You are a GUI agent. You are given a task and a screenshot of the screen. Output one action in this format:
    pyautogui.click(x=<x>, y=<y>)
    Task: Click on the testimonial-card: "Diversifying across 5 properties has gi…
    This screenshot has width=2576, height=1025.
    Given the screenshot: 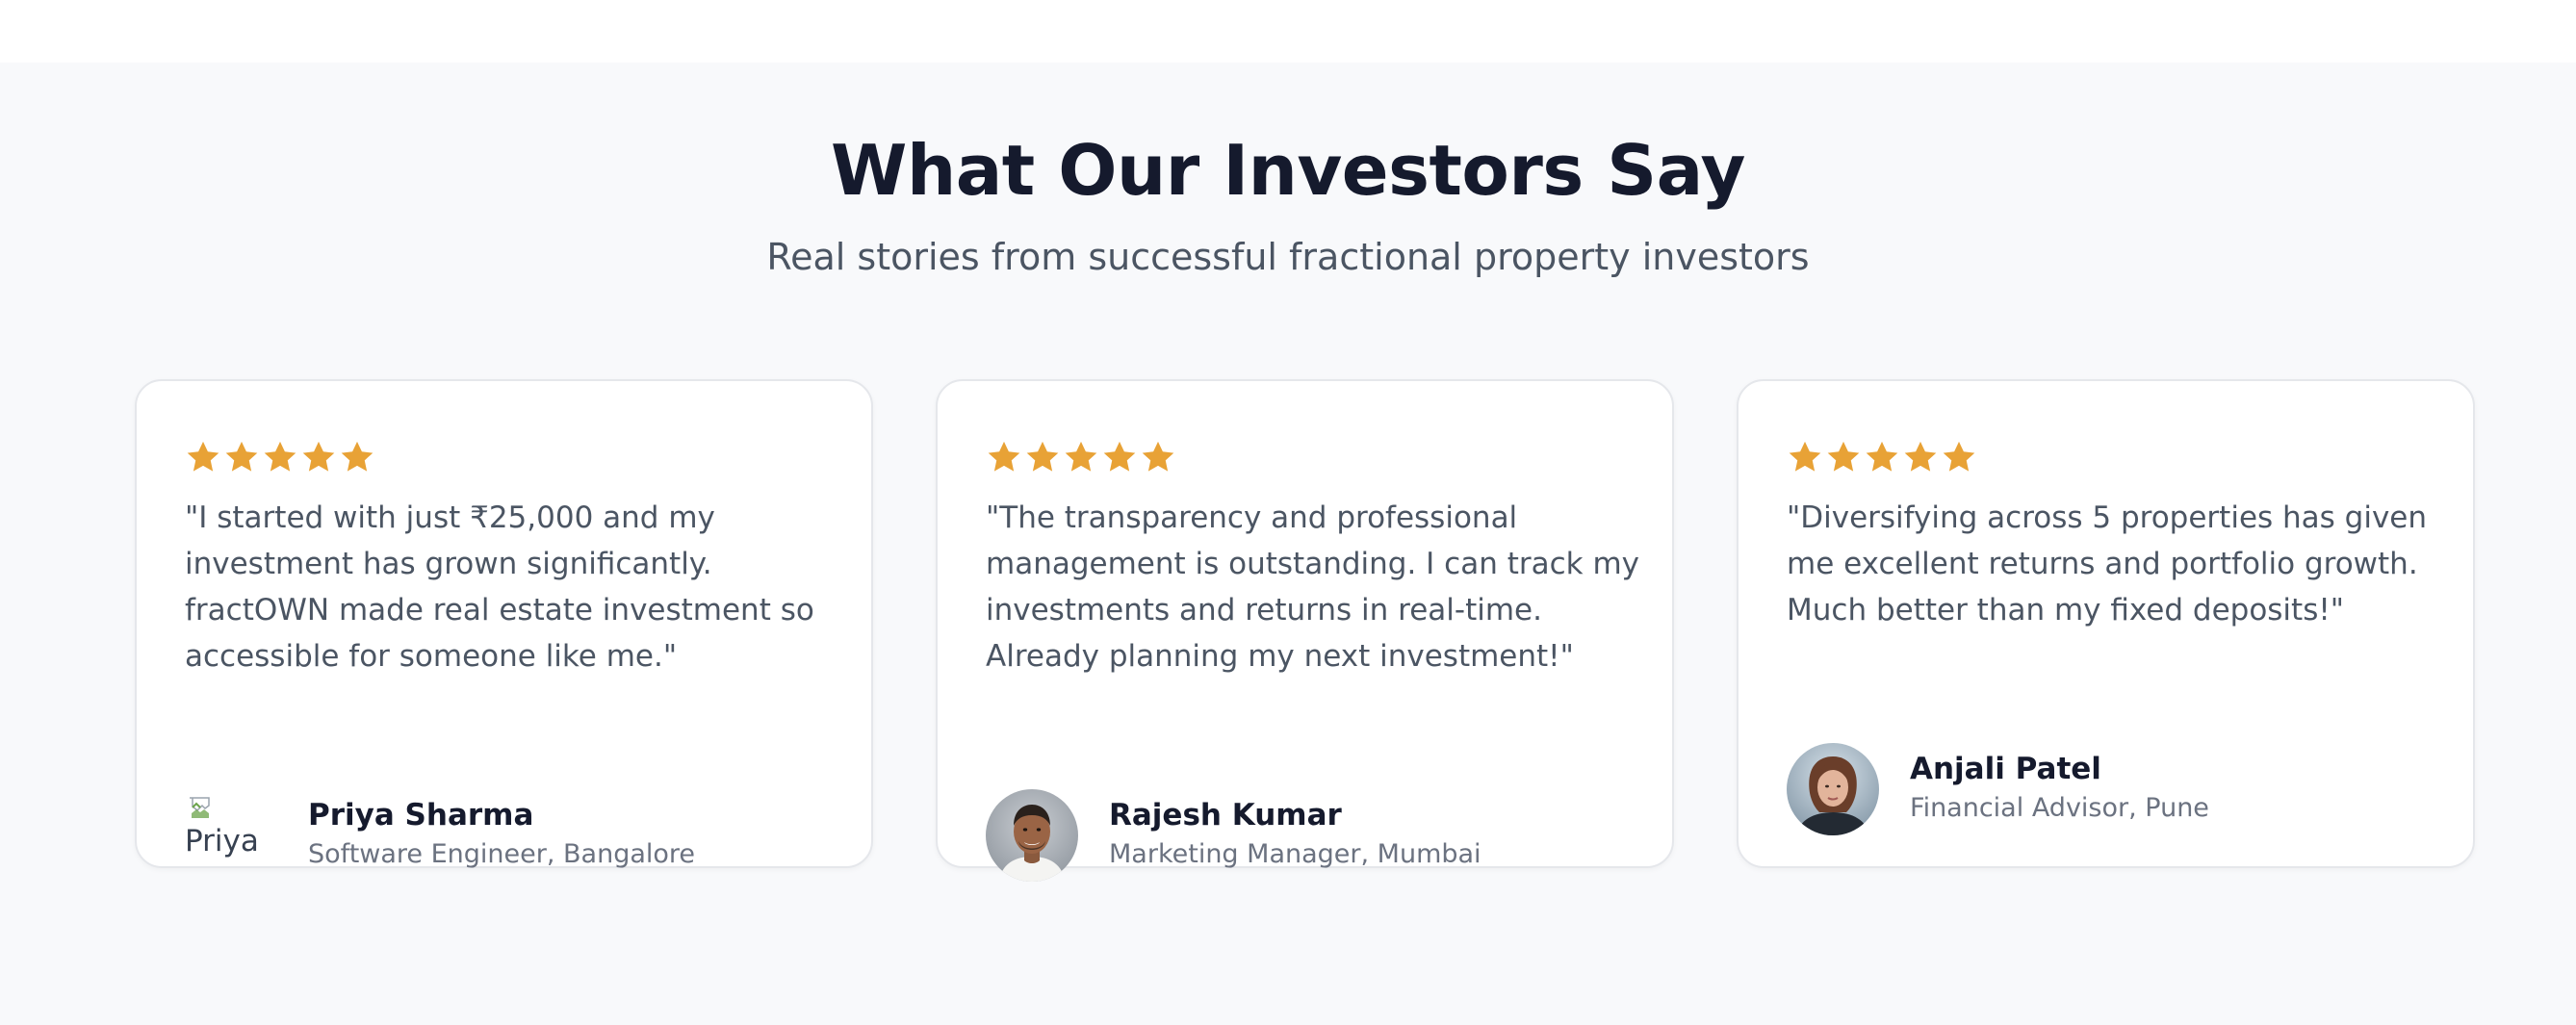 What is the action you would take?
    pyautogui.click(x=2106, y=623)
    